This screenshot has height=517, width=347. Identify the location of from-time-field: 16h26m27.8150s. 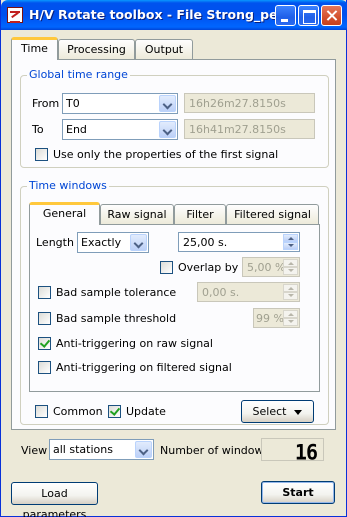
(249, 103).